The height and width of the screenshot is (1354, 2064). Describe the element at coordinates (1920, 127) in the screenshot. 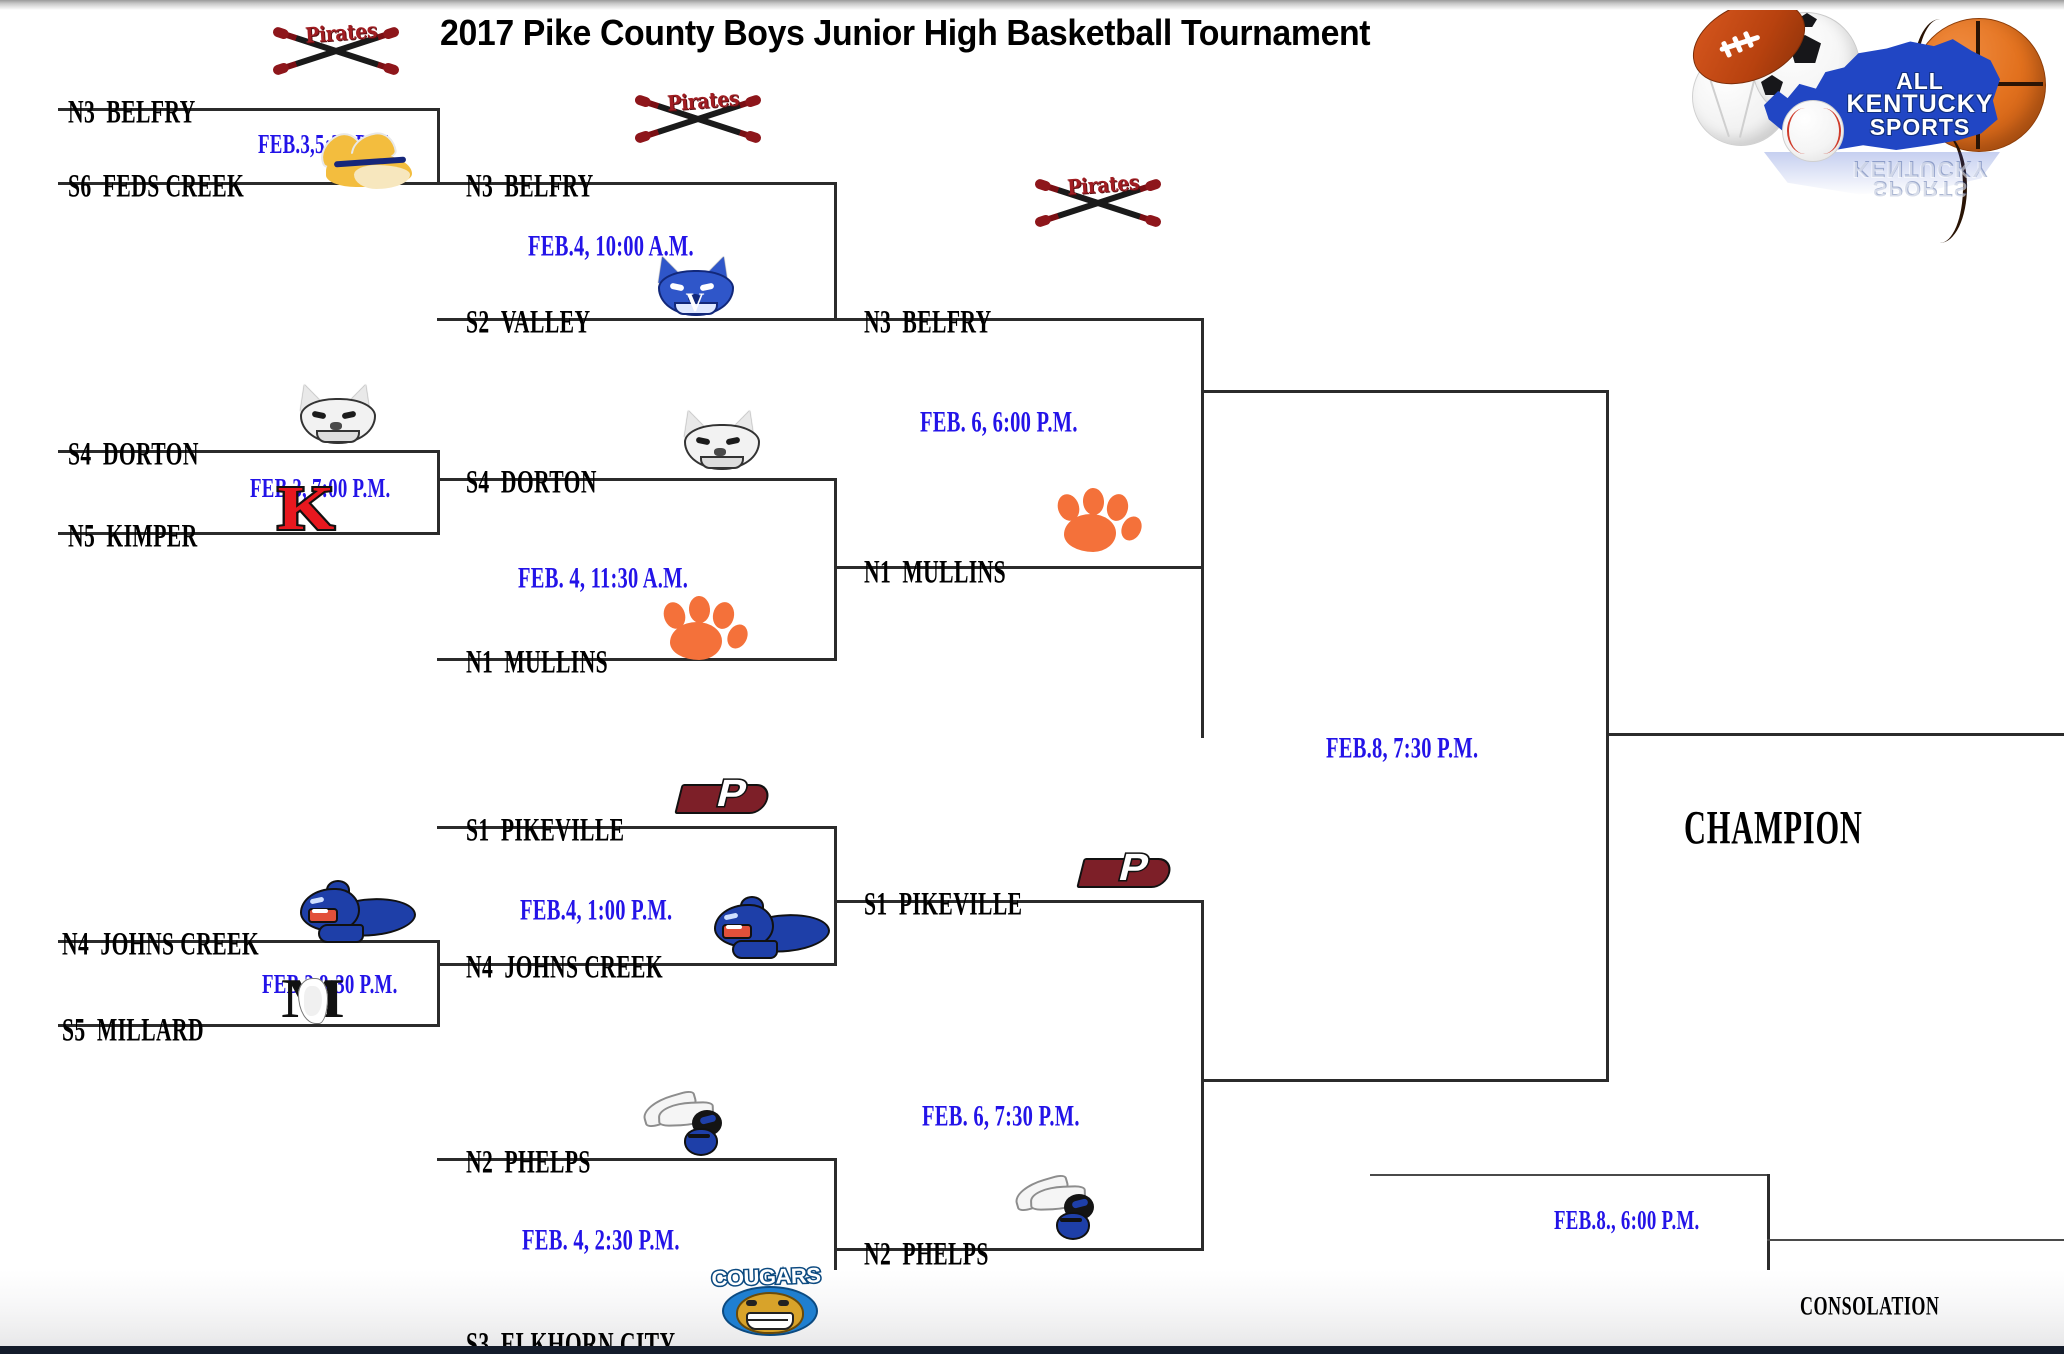

I see `logo-line-3: SPORTS` at that location.